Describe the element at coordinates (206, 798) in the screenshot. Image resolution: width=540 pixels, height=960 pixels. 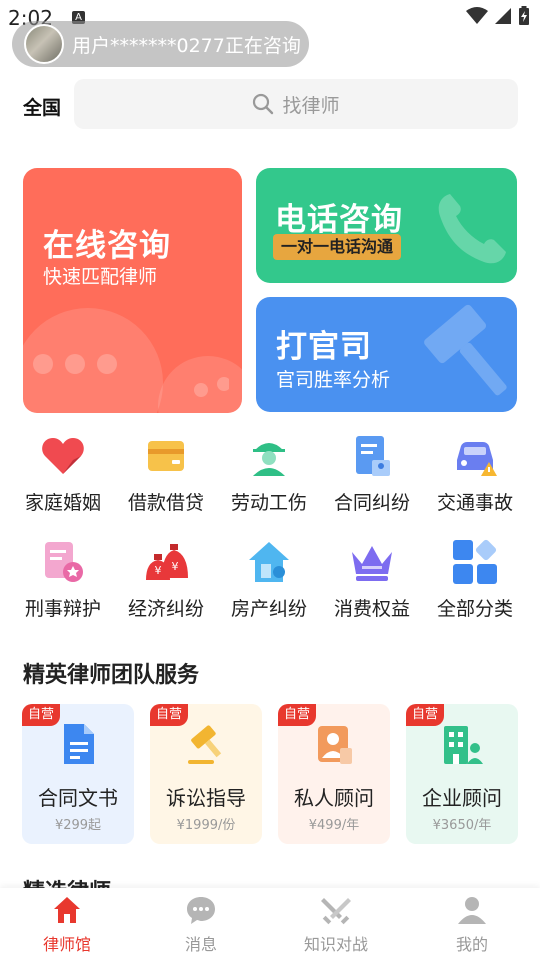
I see `service-label: 诉讼指导` at that location.